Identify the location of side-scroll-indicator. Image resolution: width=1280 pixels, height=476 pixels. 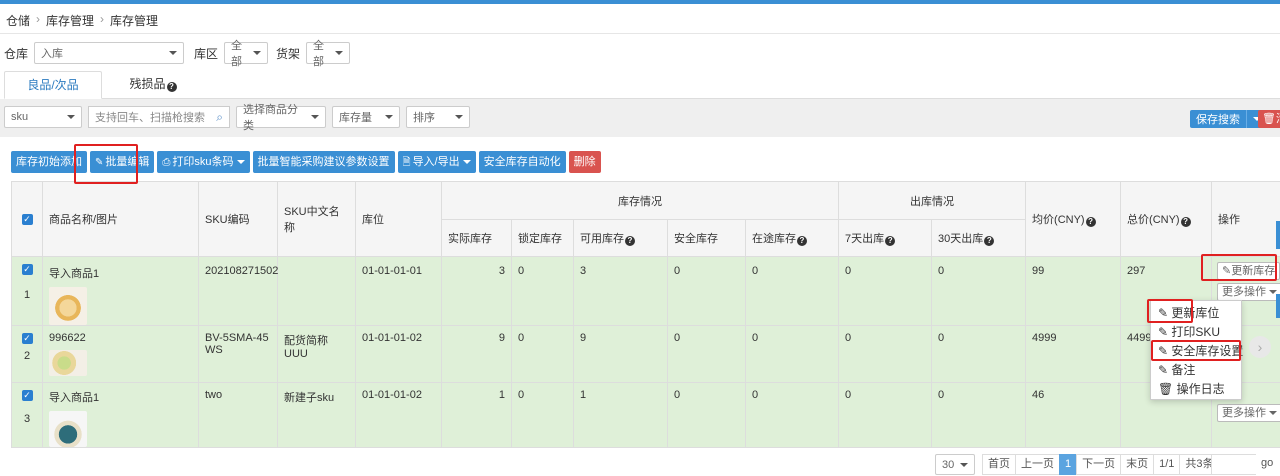
(1278, 235).